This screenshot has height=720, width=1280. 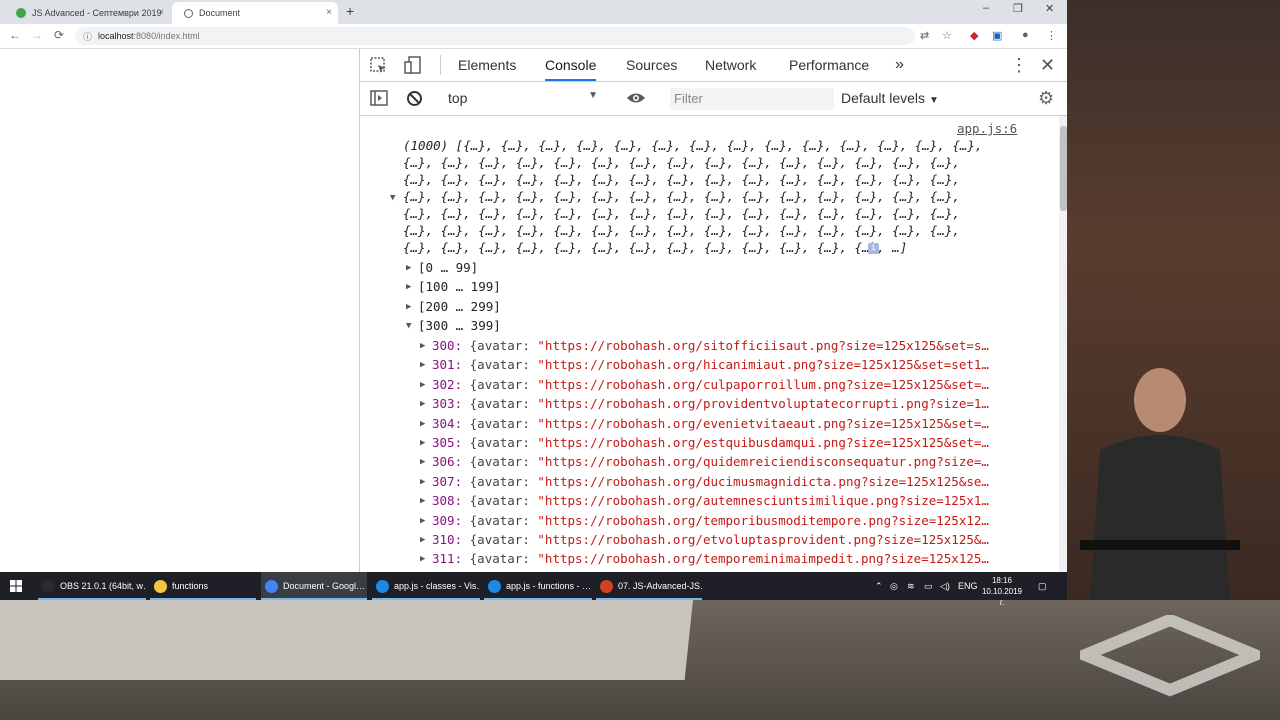 What do you see at coordinates (1019, 65) in the screenshot?
I see `devtools-menu-icon: ⋮` at bounding box center [1019, 65].